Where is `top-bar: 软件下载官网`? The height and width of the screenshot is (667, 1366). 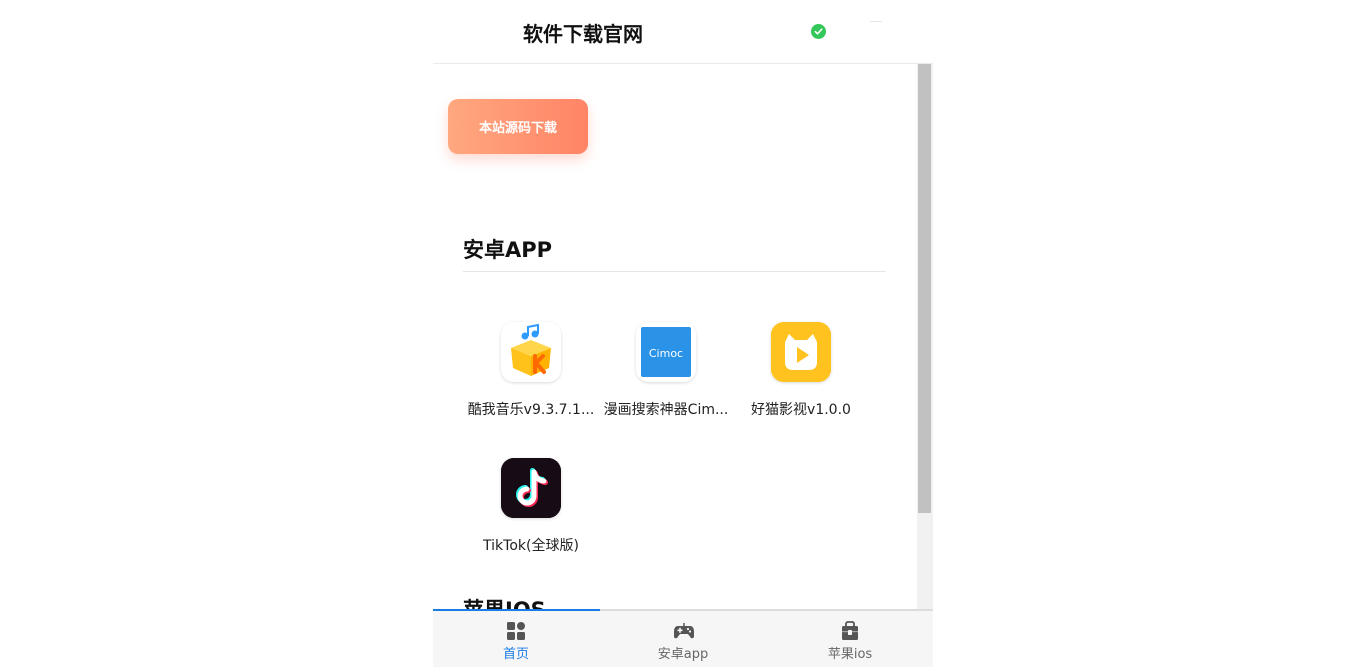 top-bar: 软件下载官网 is located at coordinates (683, 32).